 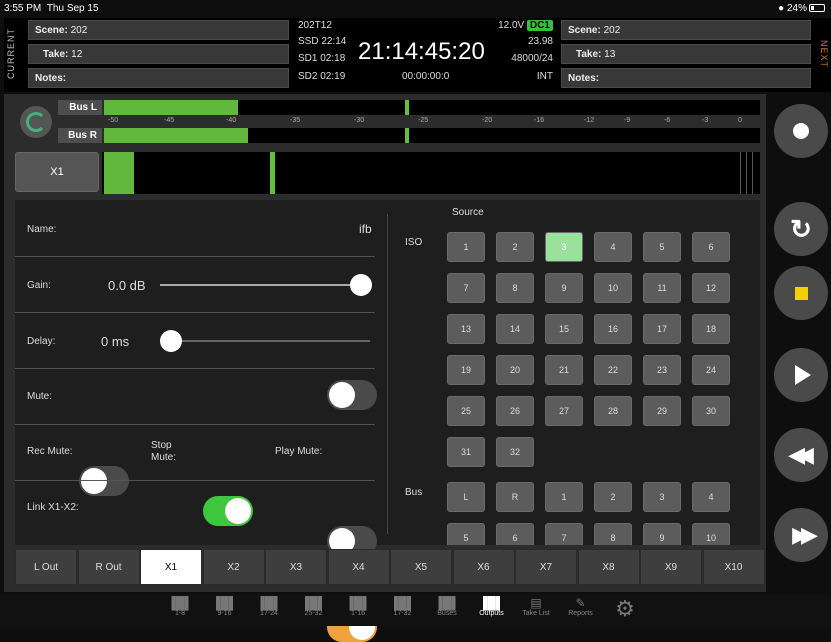 What do you see at coordinates (466, 411) in the screenshot?
I see `iso-source-button: 25` at bounding box center [466, 411].